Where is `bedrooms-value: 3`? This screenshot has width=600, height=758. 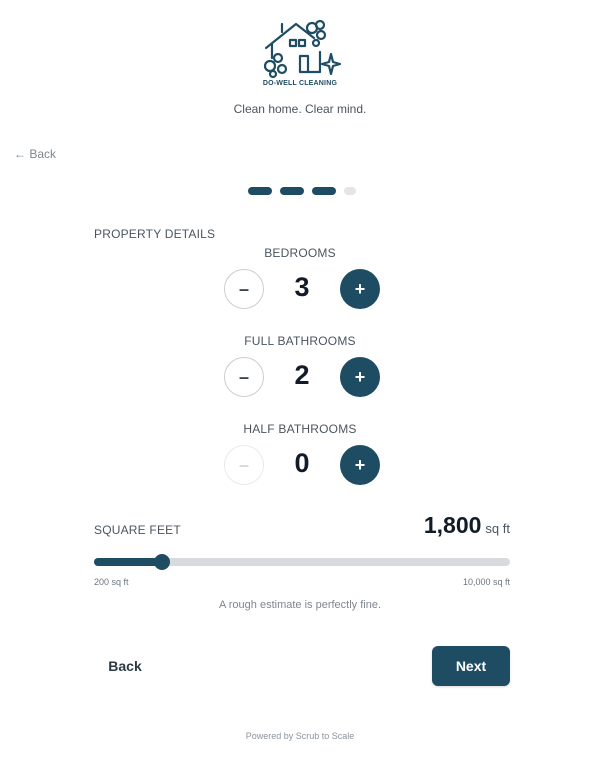
bedrooms-value: 3 is located at coordinates (302, 287).